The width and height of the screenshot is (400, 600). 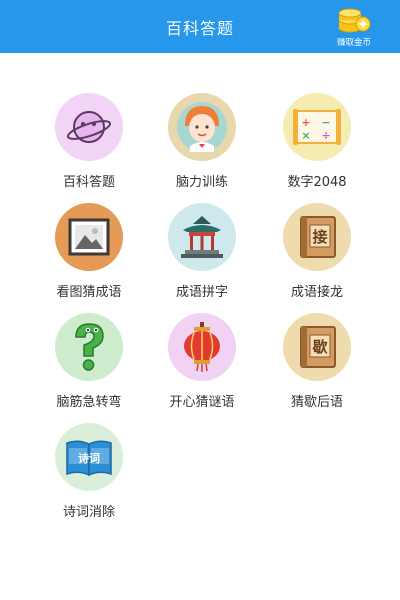 I want to click on coins-plus-icon, so click(x=354, y=20).